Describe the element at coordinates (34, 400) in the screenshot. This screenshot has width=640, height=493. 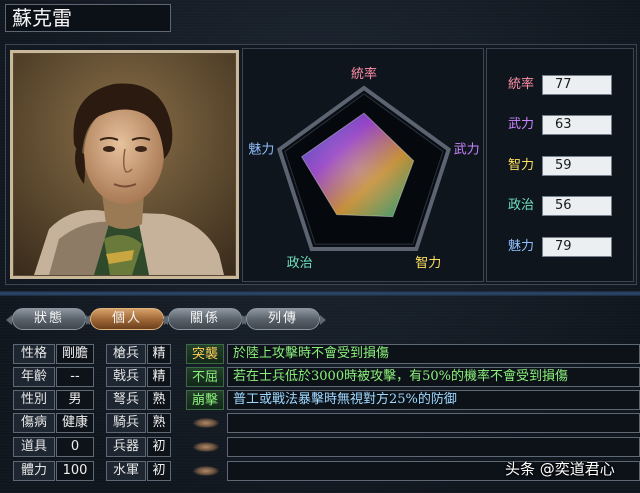
I see `personal-label: 性別` at that location.